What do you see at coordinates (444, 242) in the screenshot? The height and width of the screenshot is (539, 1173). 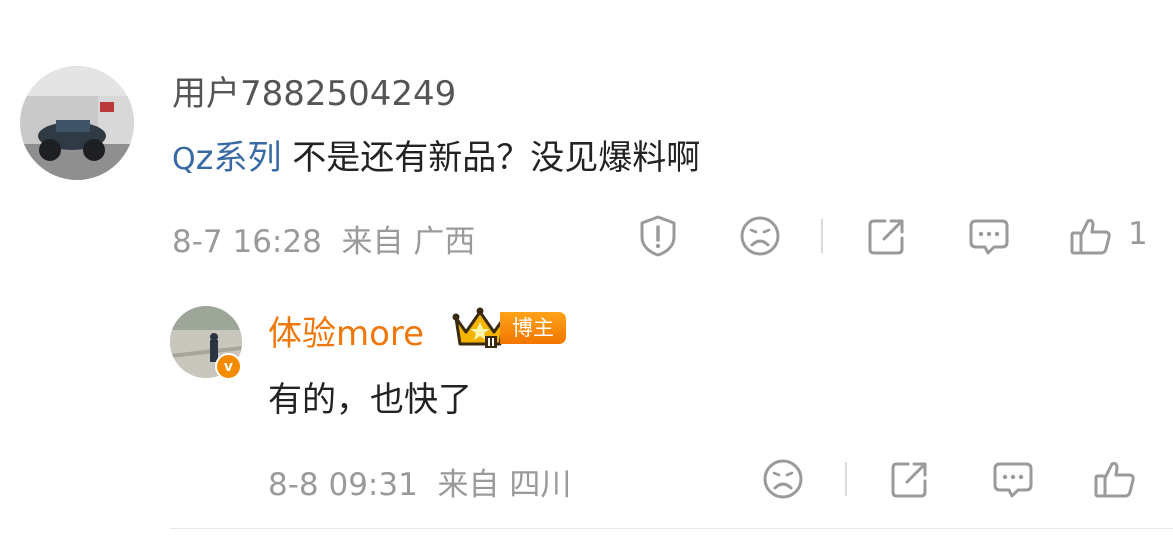 I see `comment-location: 广西` at bounding box center [444, 242].